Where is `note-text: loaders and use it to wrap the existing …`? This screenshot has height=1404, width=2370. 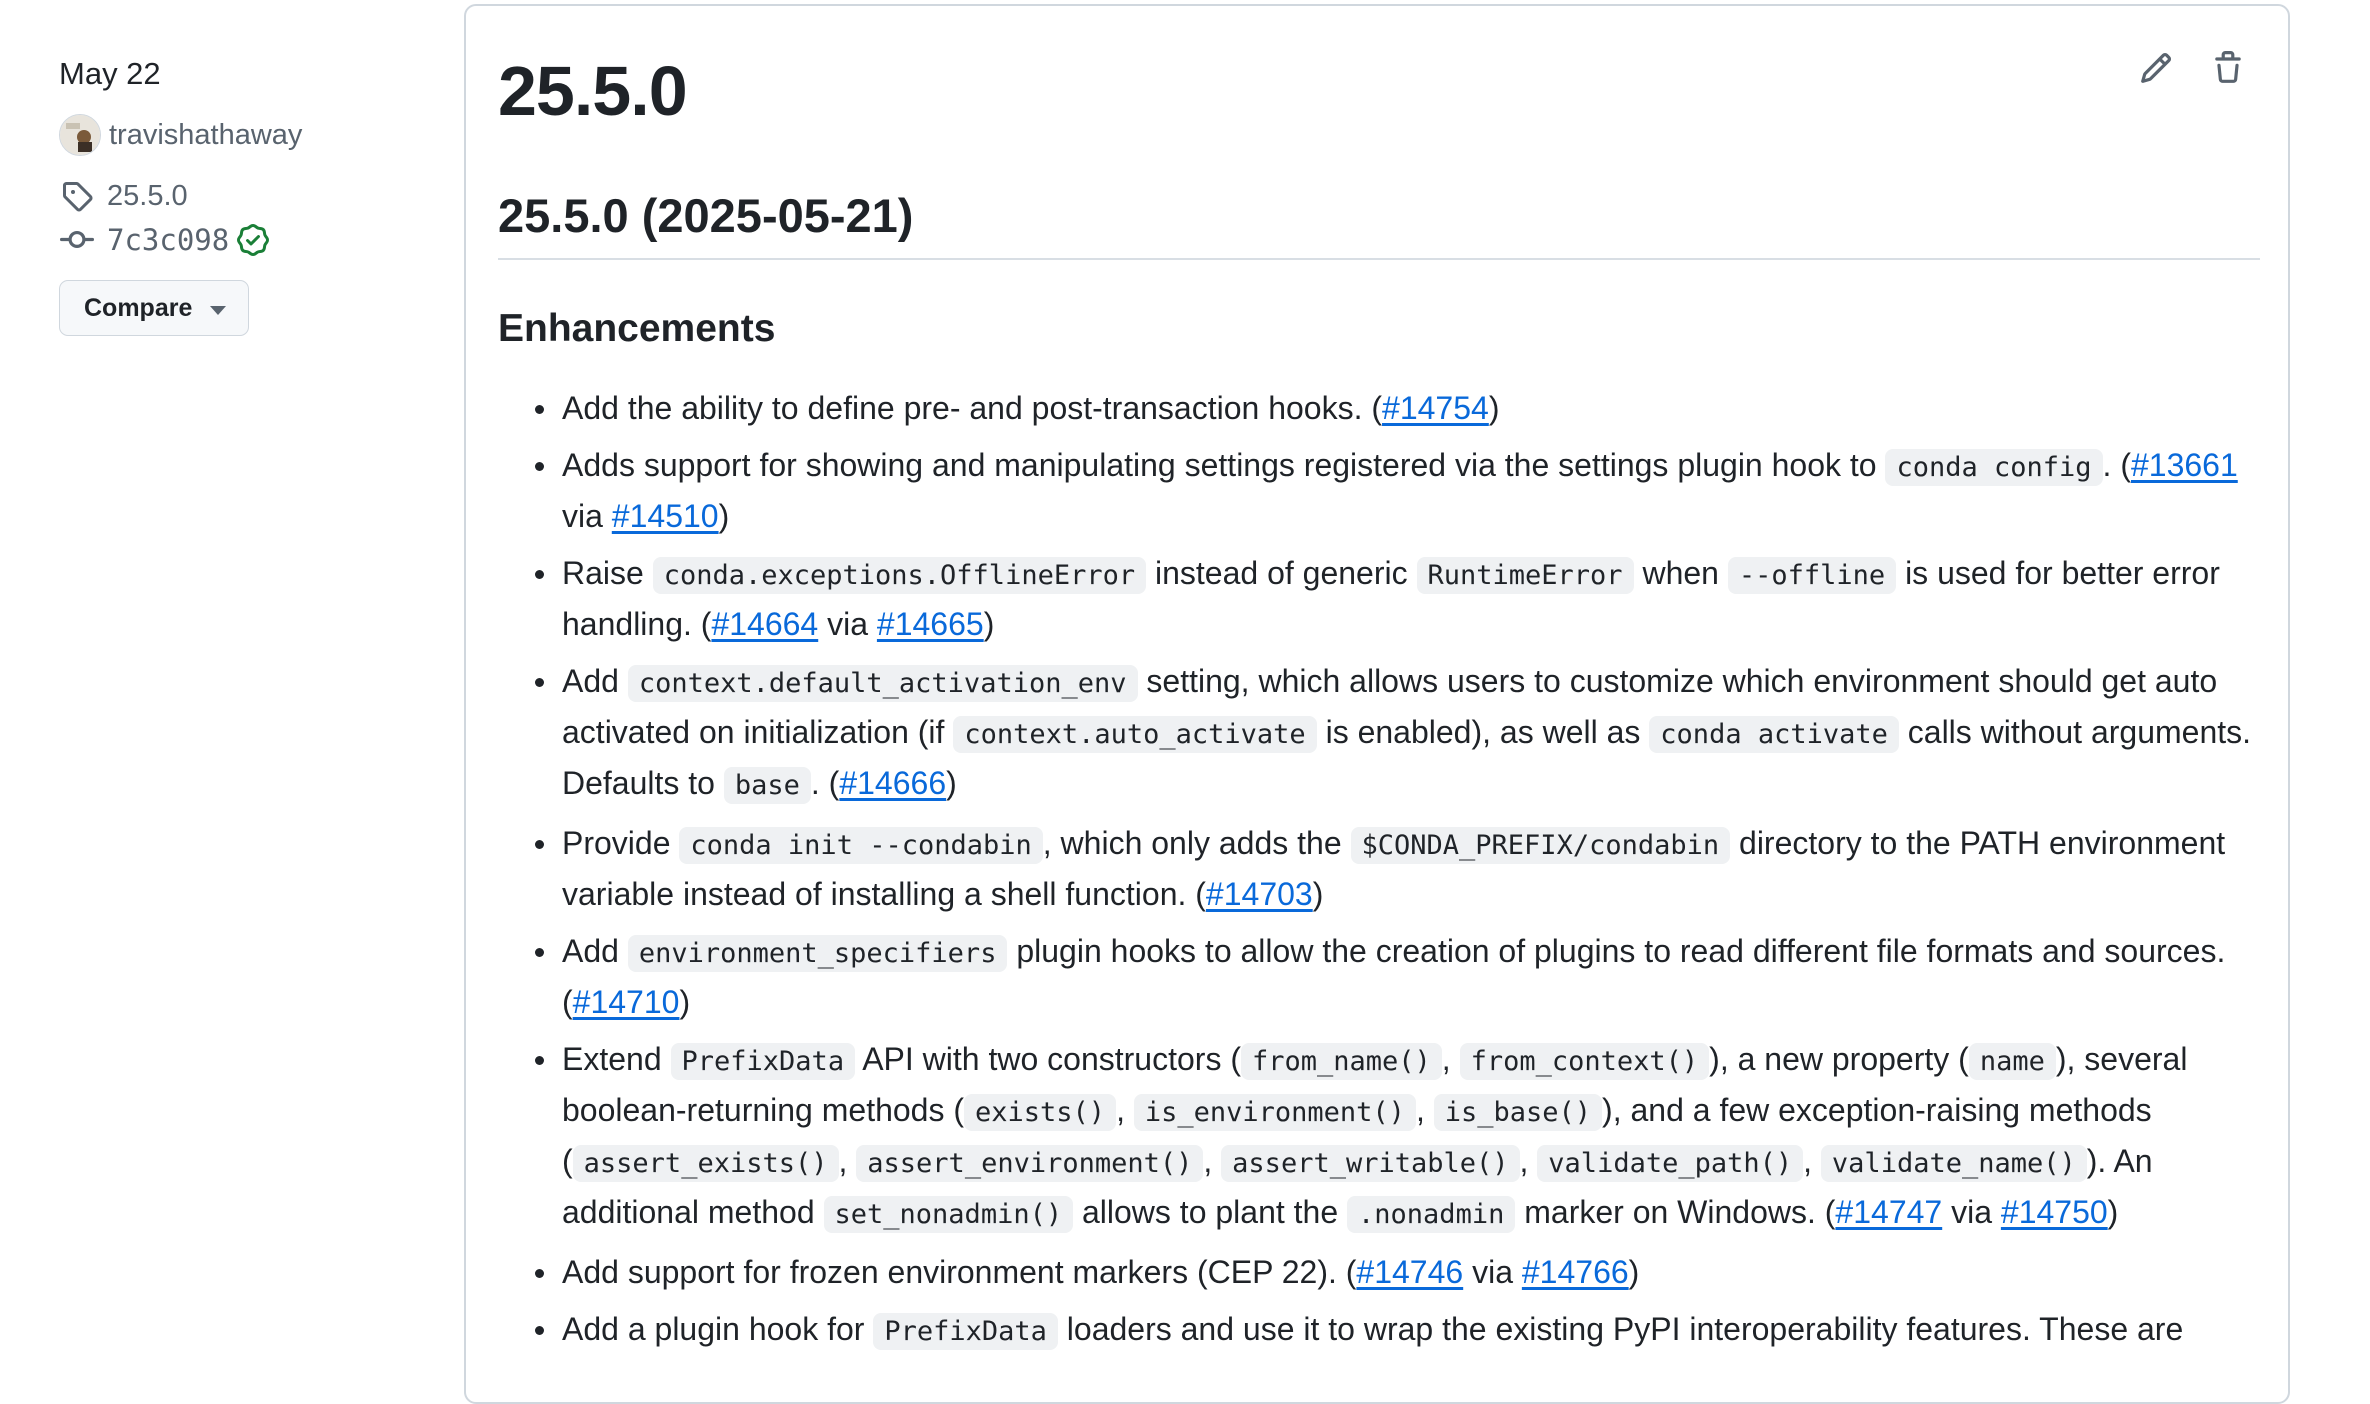
note-text: loaders and use it to wrap the existing … is located at coordinates (1620, 1329).